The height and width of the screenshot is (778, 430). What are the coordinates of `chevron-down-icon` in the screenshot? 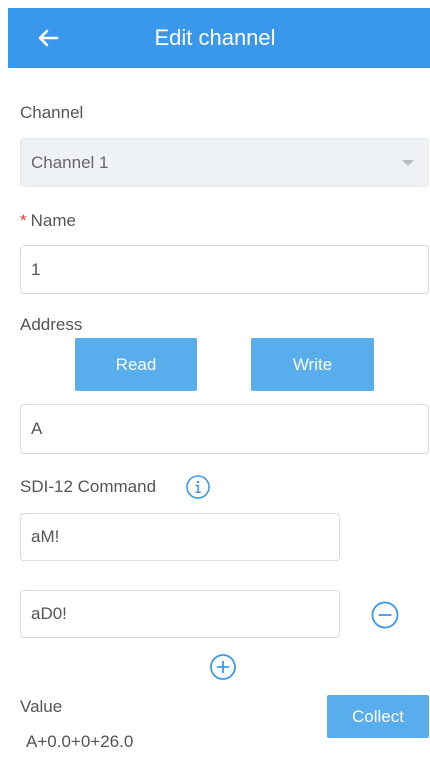 It's located at (408, 163).